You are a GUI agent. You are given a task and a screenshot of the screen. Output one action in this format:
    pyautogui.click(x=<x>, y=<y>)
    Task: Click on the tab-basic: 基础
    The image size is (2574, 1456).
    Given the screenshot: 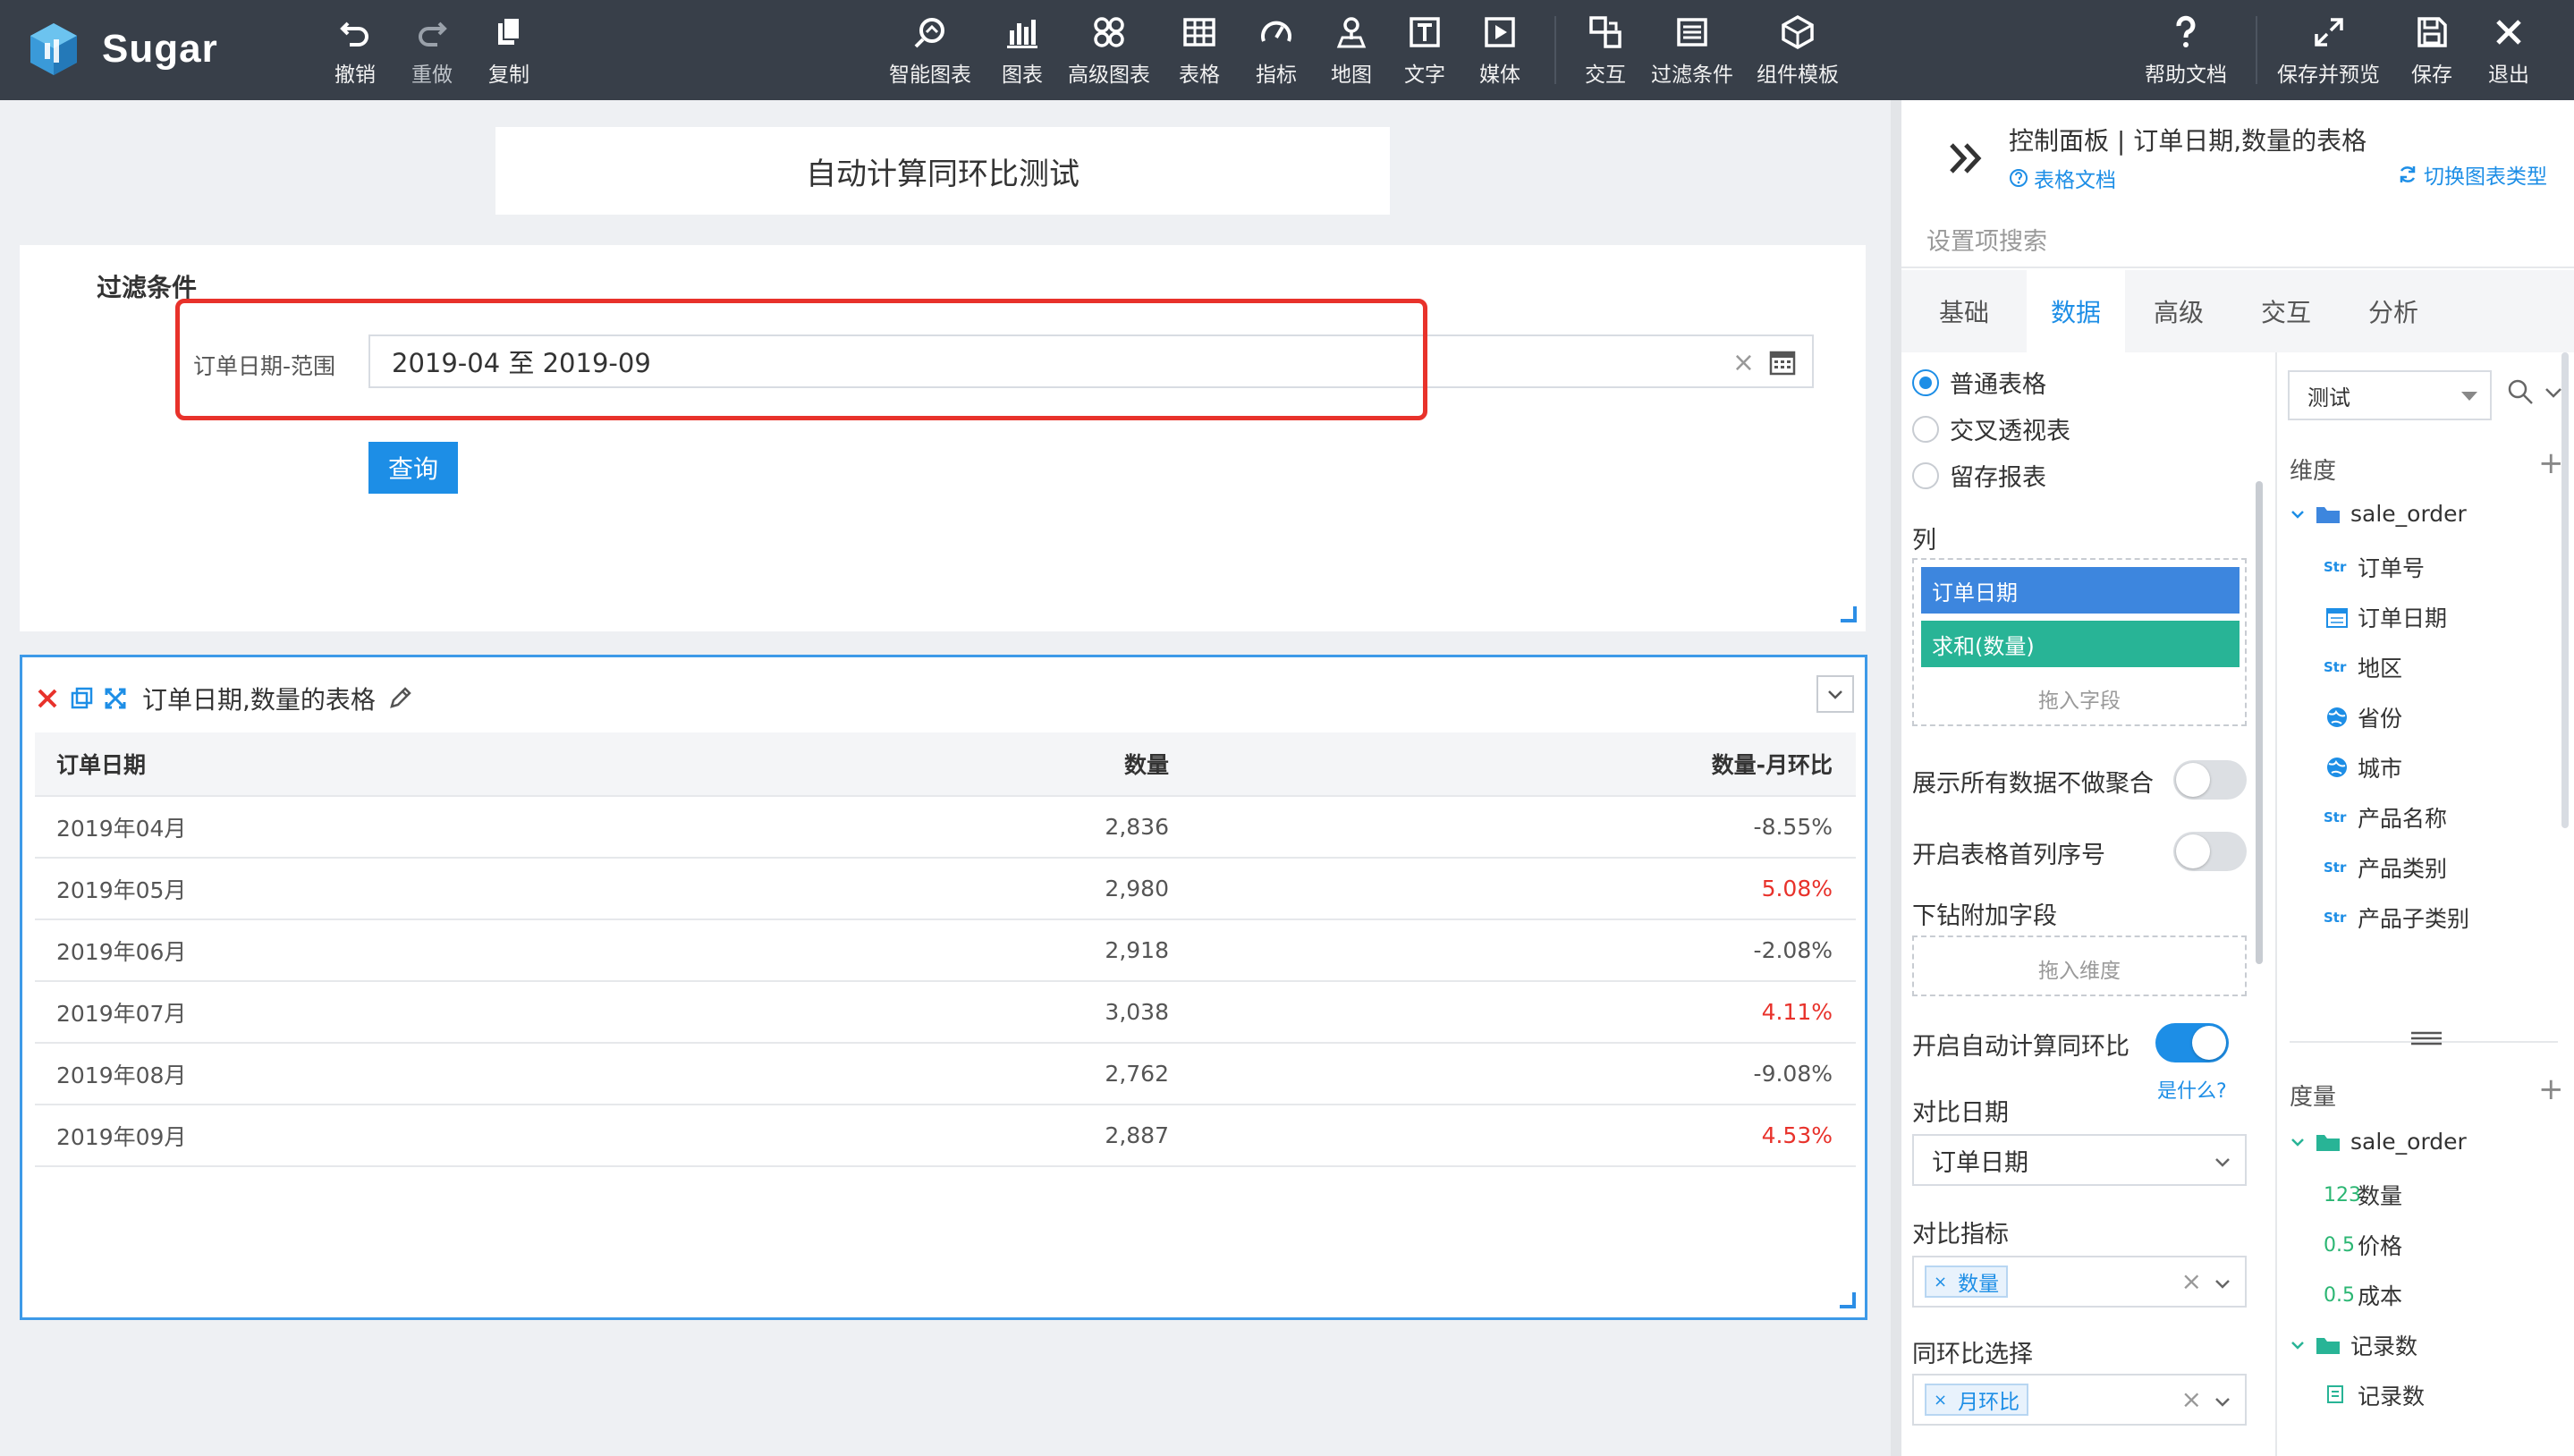 What is the action you would take?
    pyautogui.click(x=1964, y=311)
    